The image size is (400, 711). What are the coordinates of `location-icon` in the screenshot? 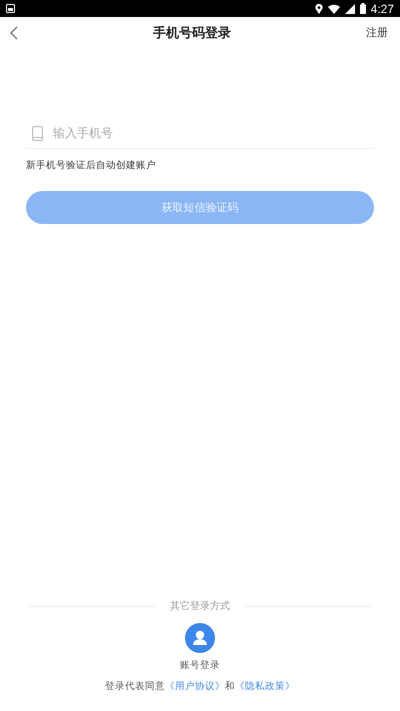 It's located at (318, 9).